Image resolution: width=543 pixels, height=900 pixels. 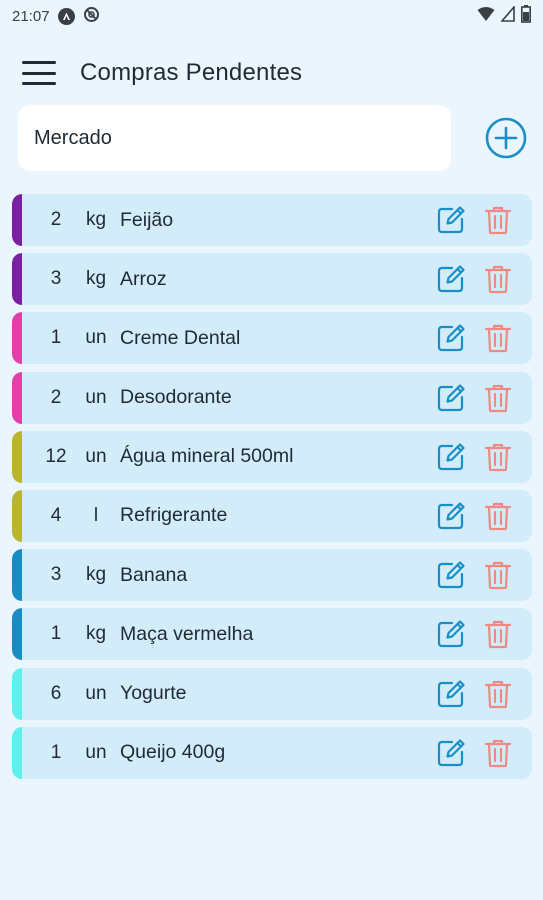 What do you see at coordinates (272, 693) in the screenshot?
I see `list-item: 6 un Yogurte` at bounding box center [272, 693].